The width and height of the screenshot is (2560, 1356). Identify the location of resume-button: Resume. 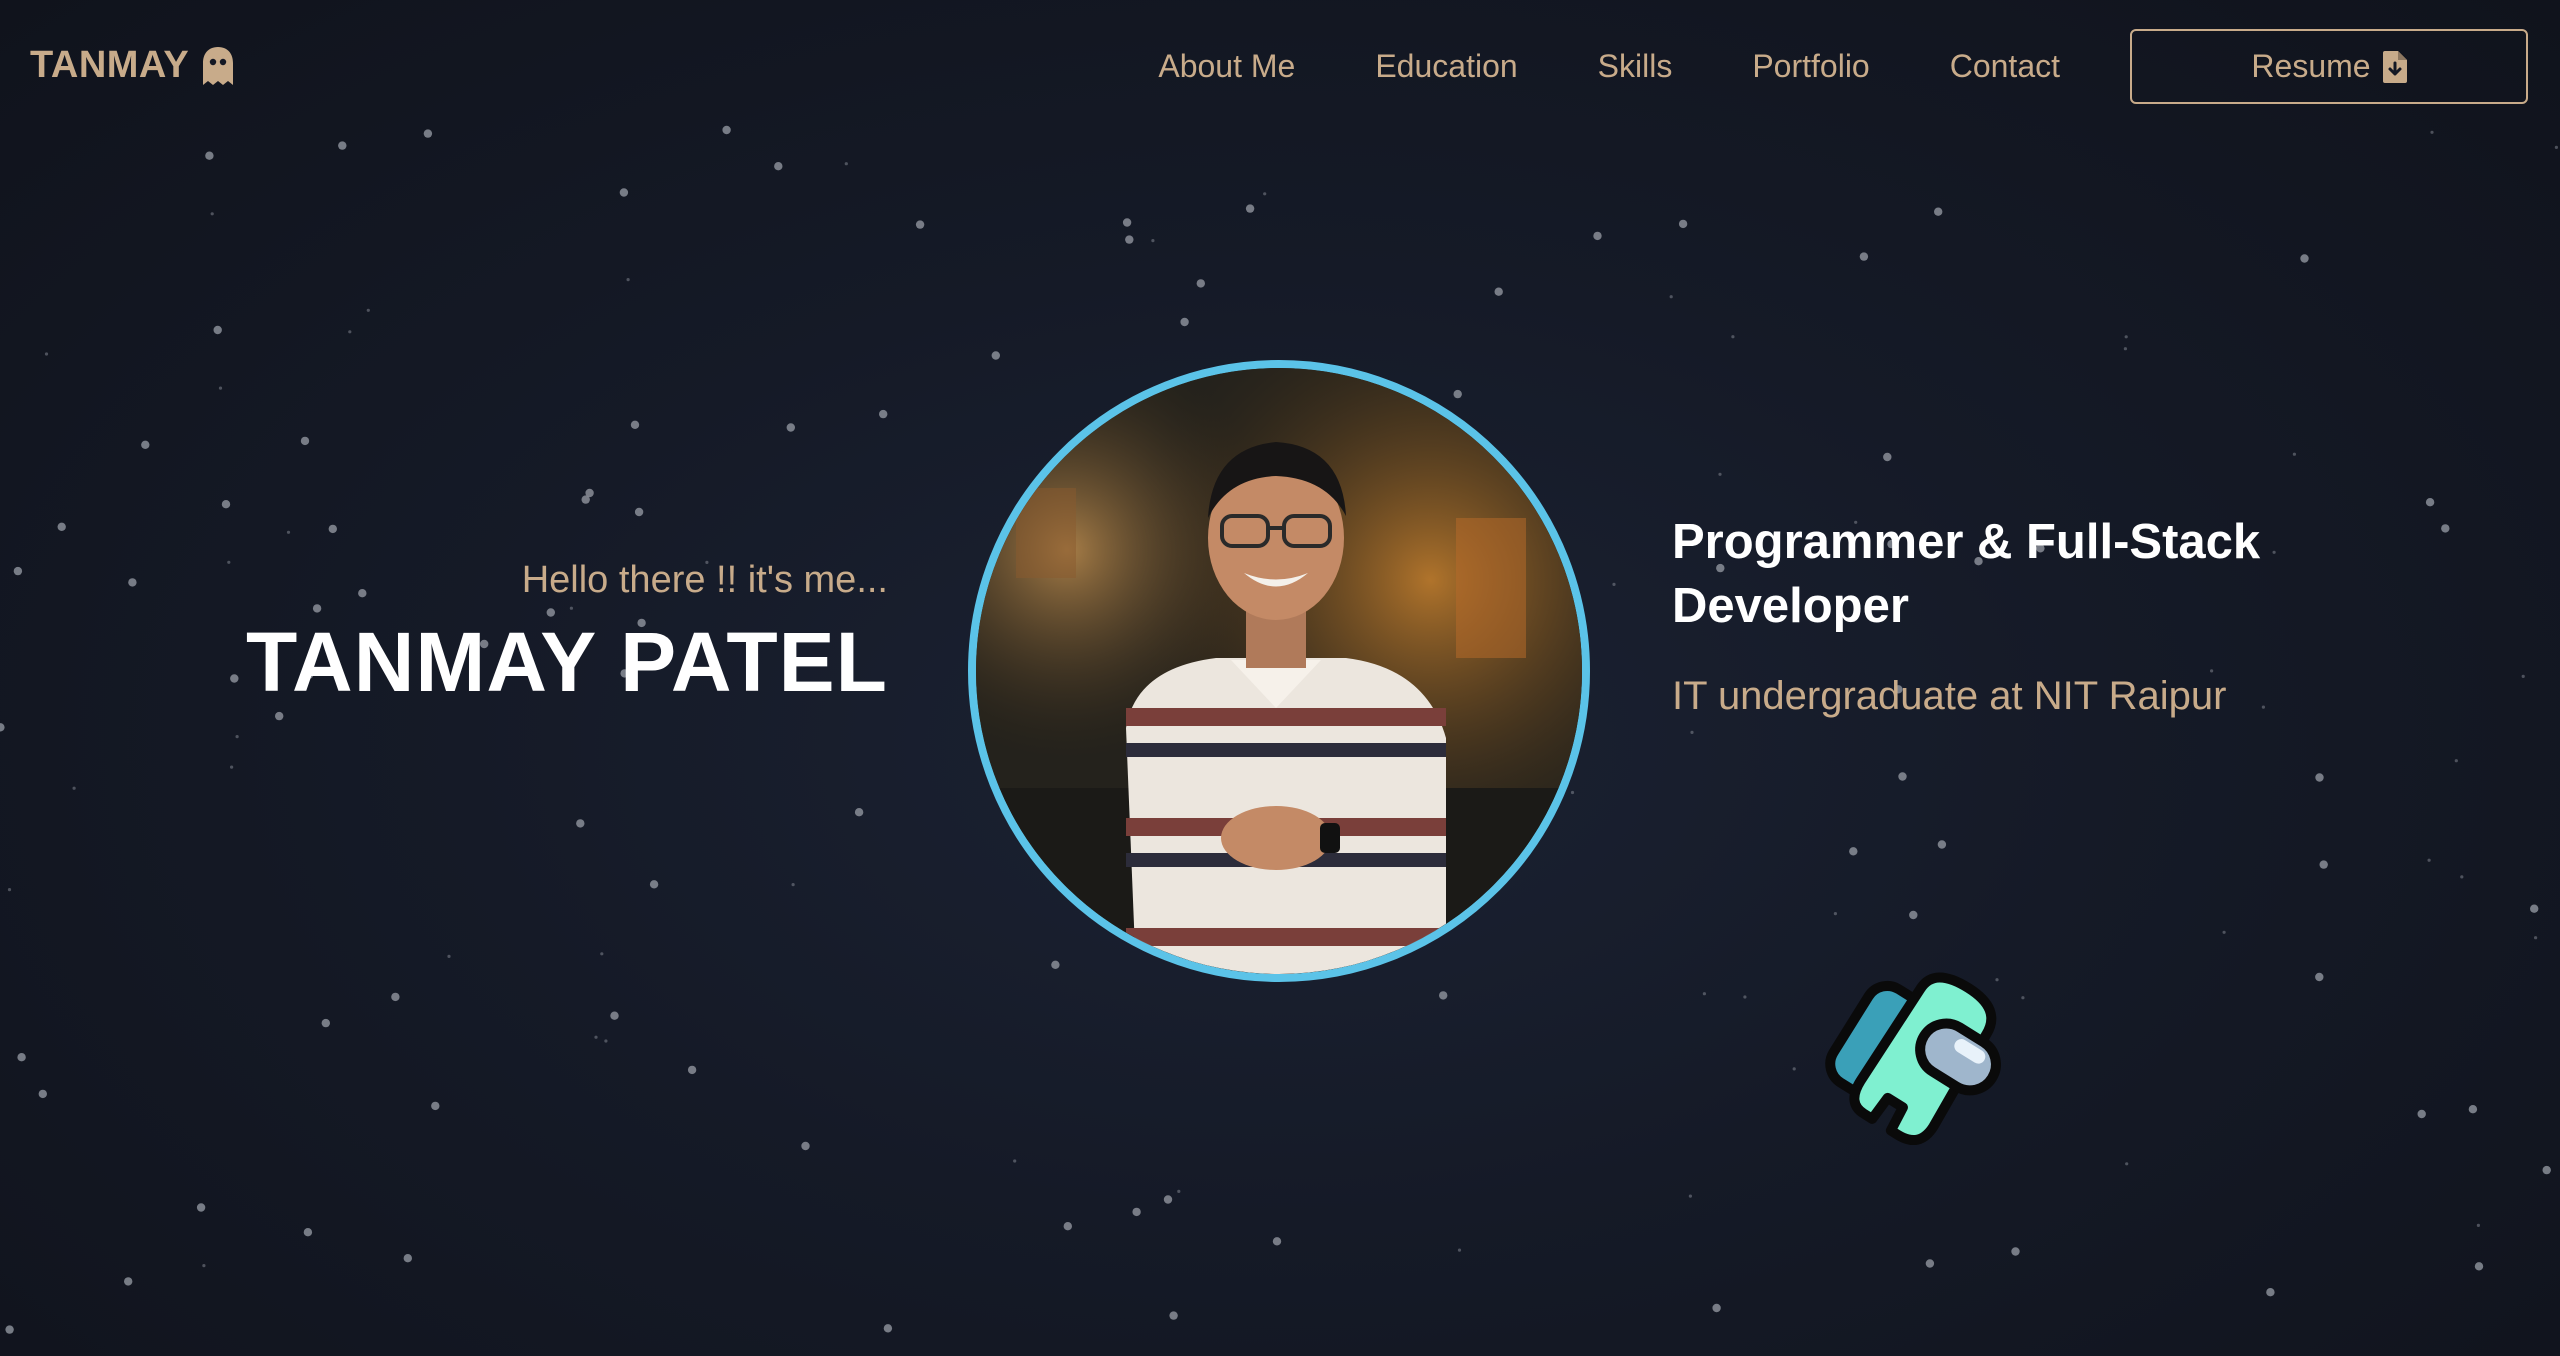
(2329, 66).